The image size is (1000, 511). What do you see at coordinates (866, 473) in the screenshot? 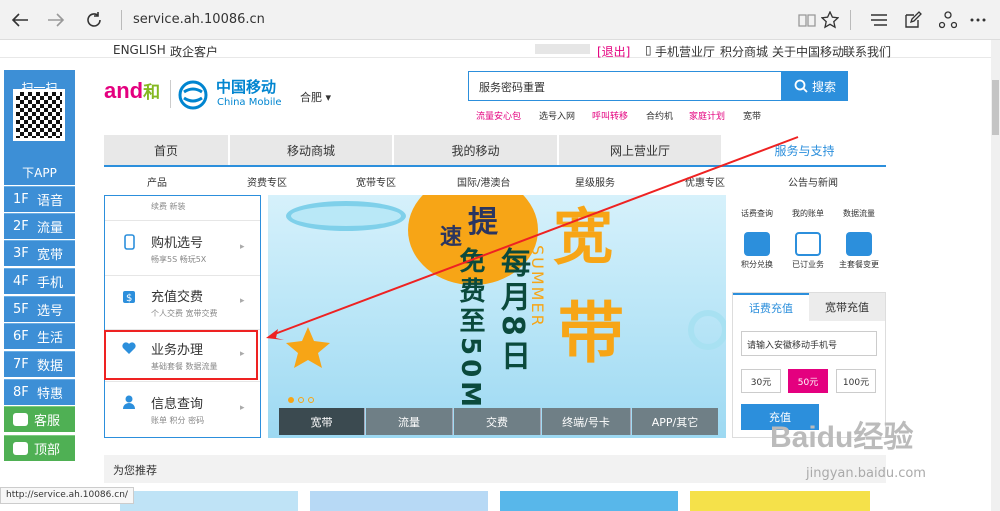
I see `watermark-url: jingyan.baidu.com` at bounding box center [866, 473].